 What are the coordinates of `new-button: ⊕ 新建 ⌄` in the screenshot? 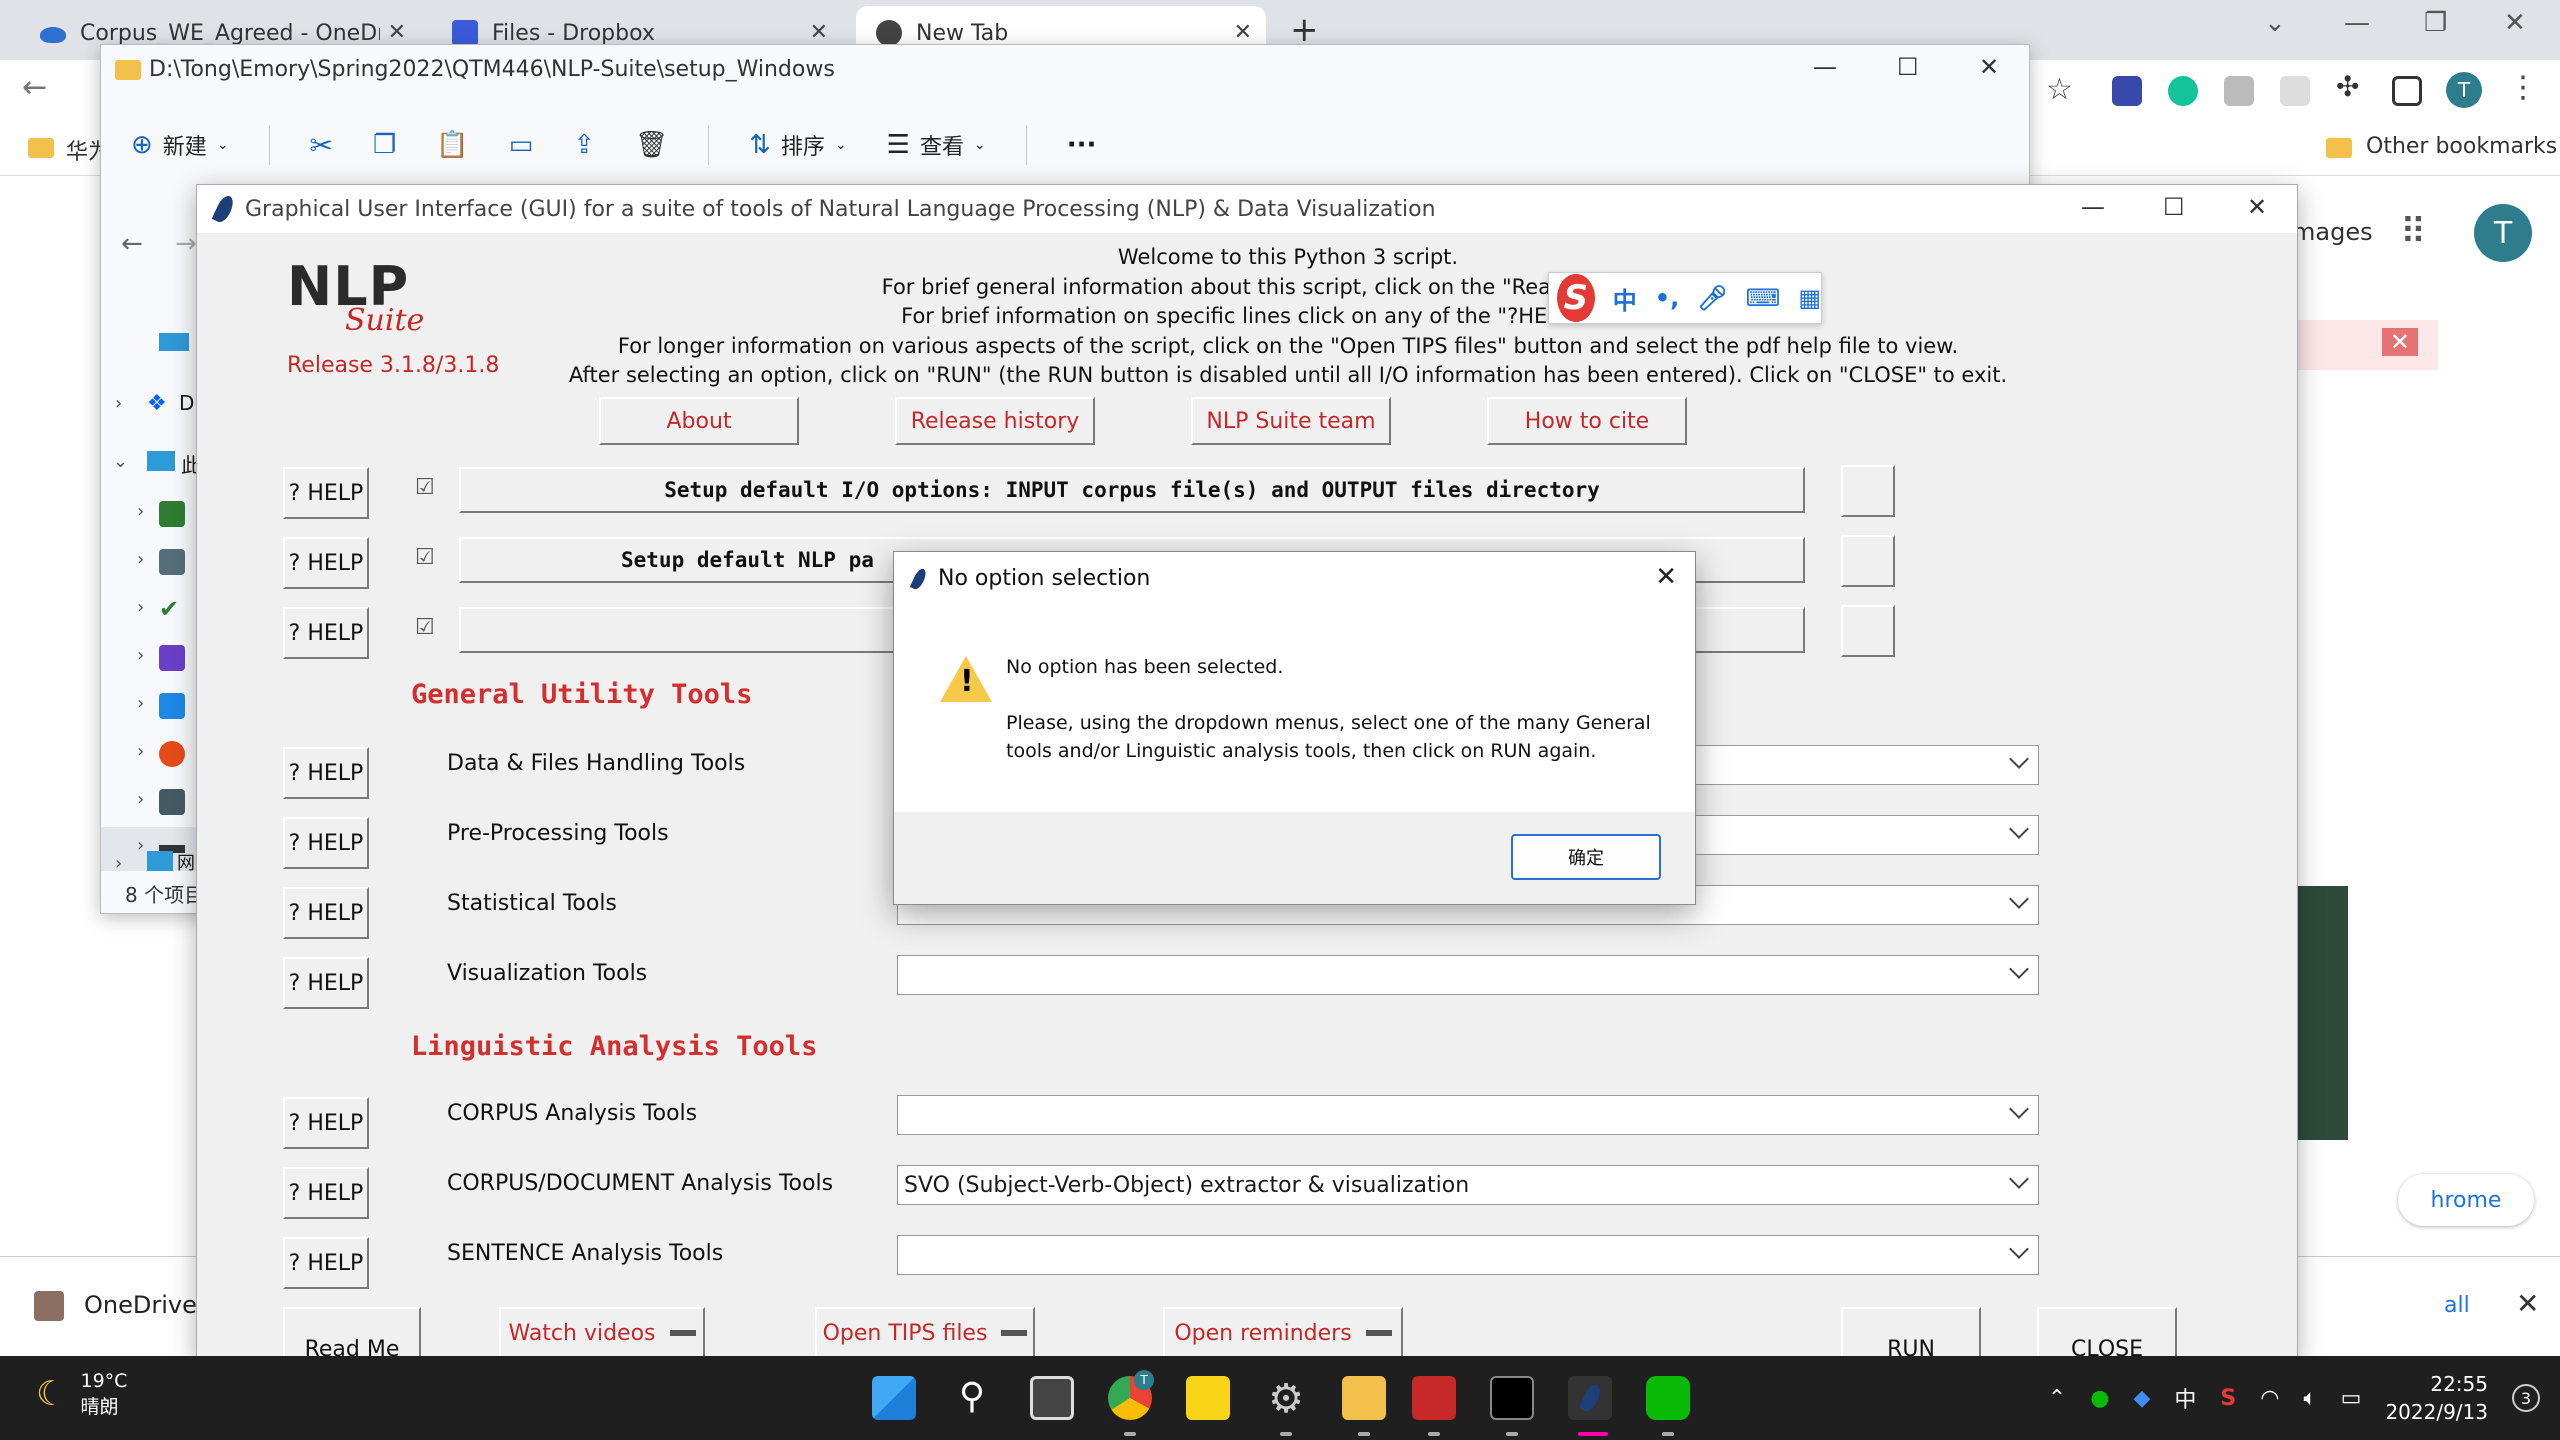 It's located at (180, 145).